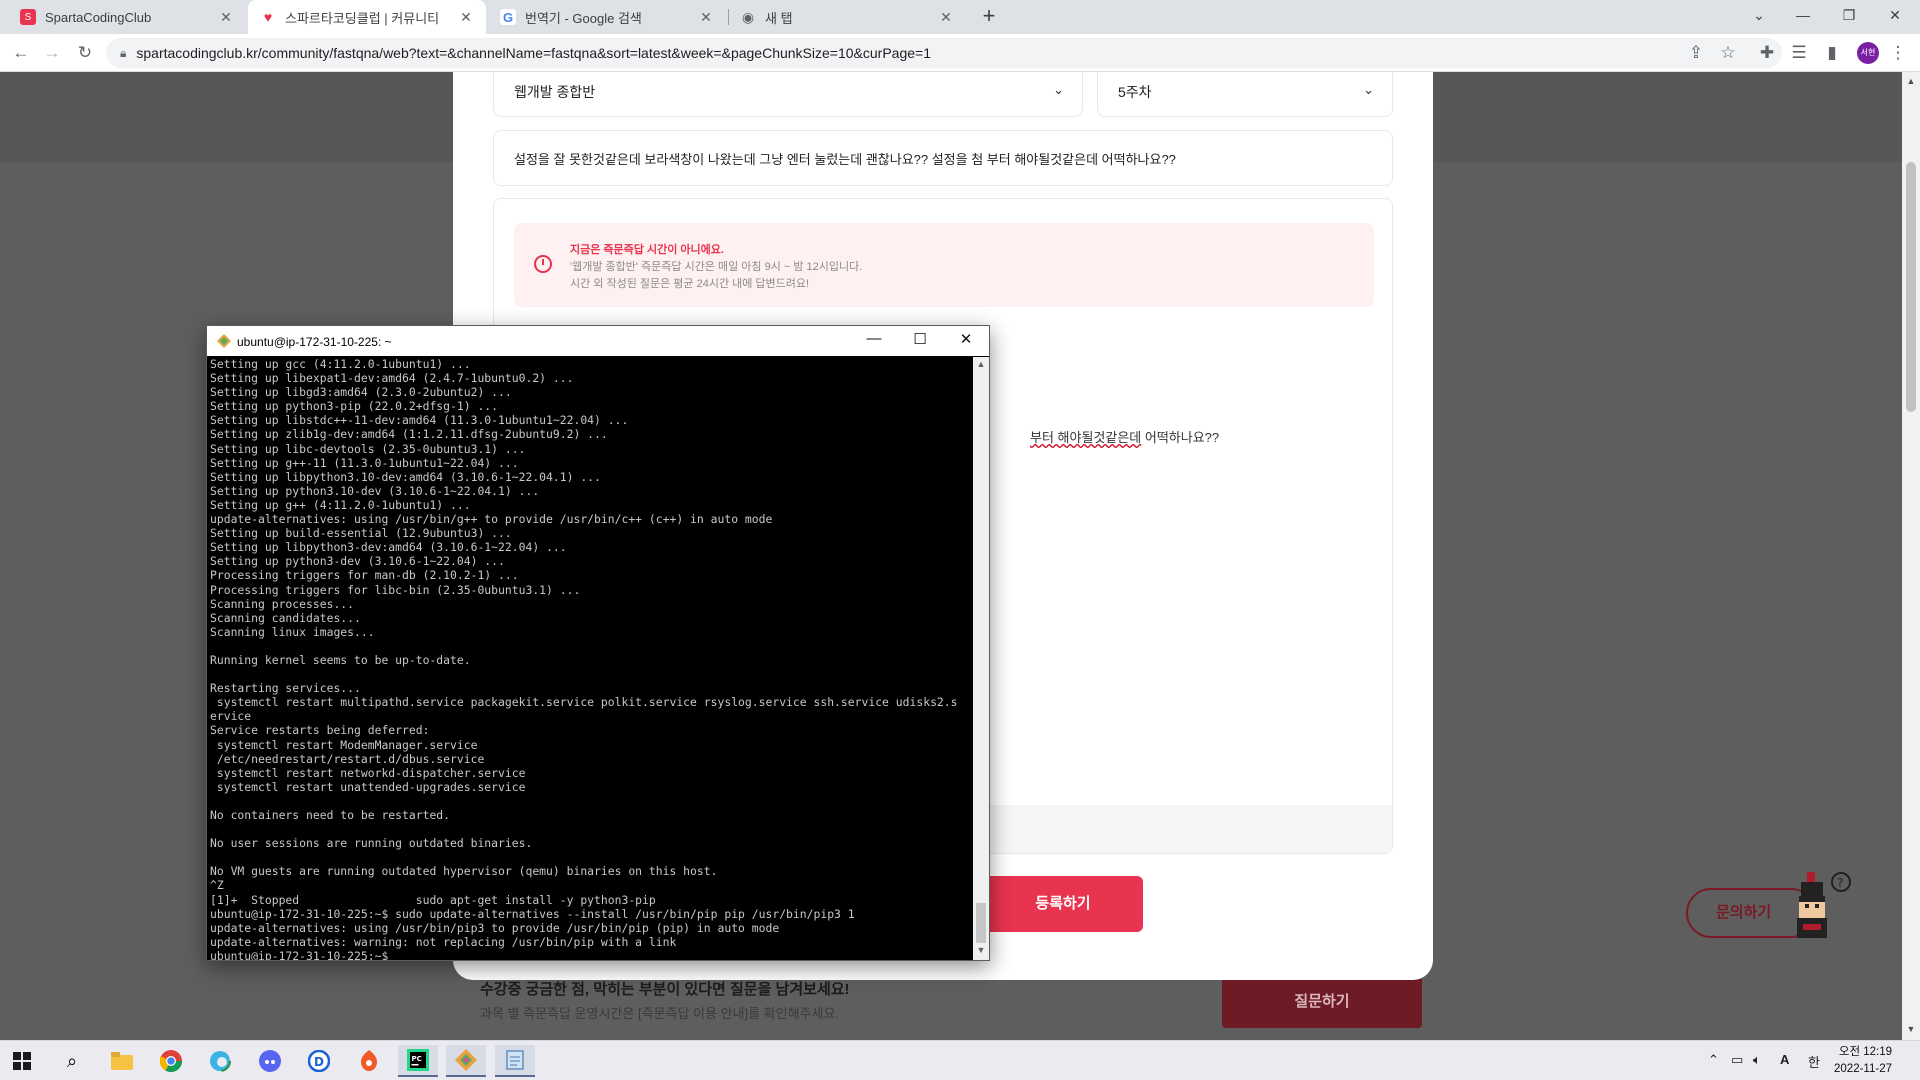  I want to click on git-bash-taskbar-icon, so click(466, 1061).